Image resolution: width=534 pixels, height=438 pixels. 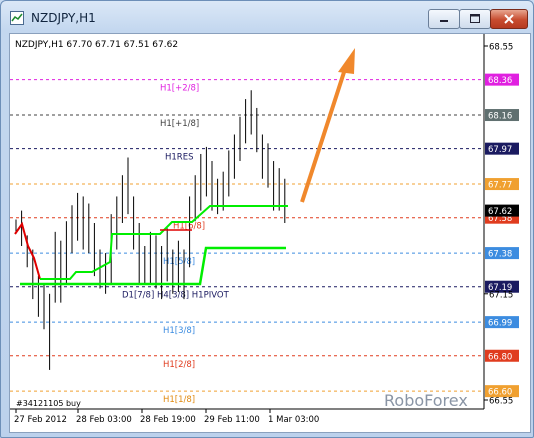 What do you see at coordinates (267, 18) in the screenshot?
I see `title-bar: NZDJPY,H1` at bounding box center [267, 18].